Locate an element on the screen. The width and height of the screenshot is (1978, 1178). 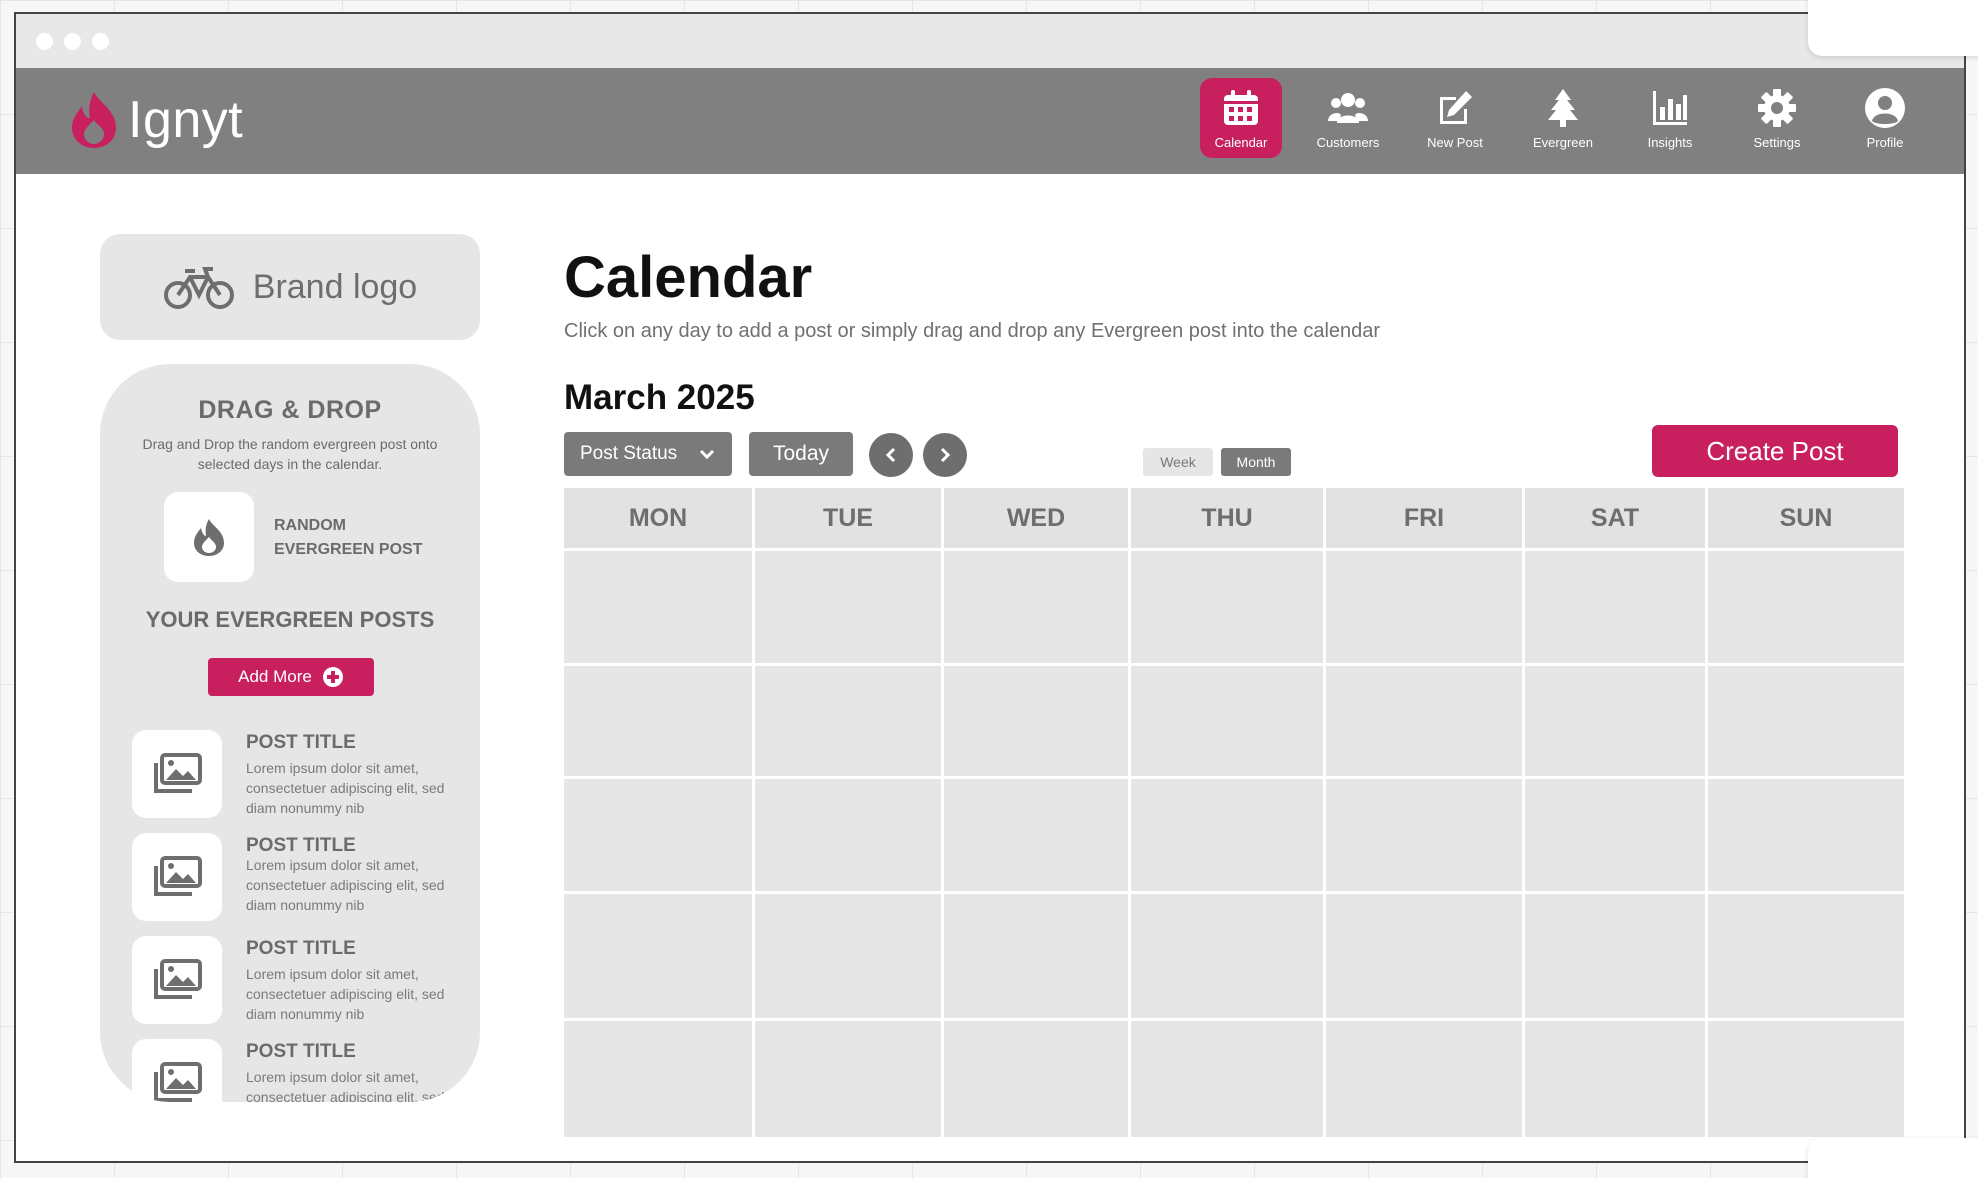
window-minimize-dot is located at coordinates (72, 41).